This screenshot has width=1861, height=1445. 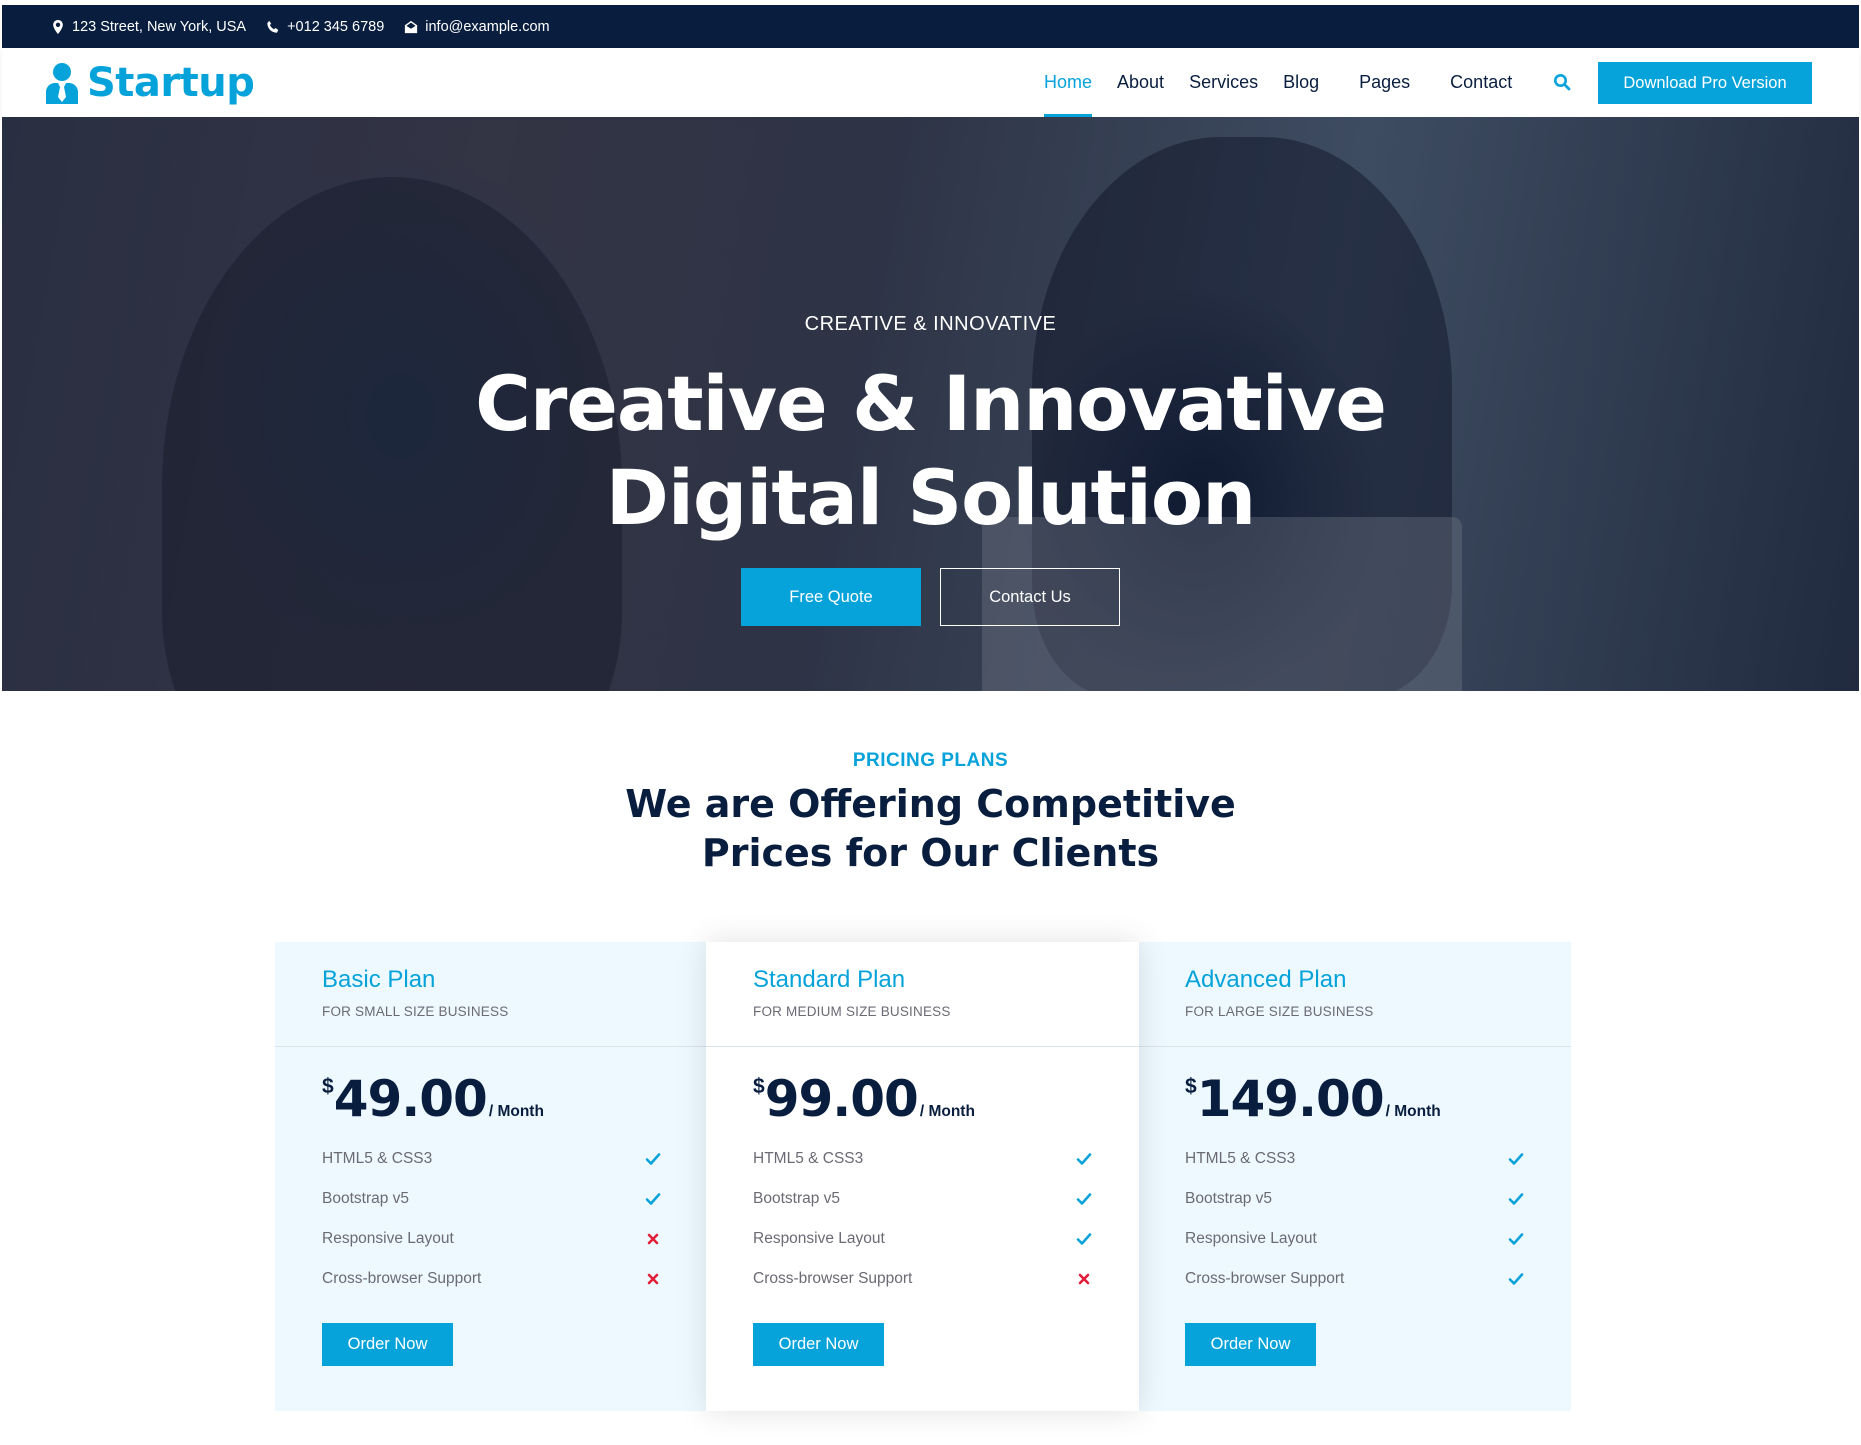 I want to click on nav-pages: Pages, so click(x=1384, y=82).